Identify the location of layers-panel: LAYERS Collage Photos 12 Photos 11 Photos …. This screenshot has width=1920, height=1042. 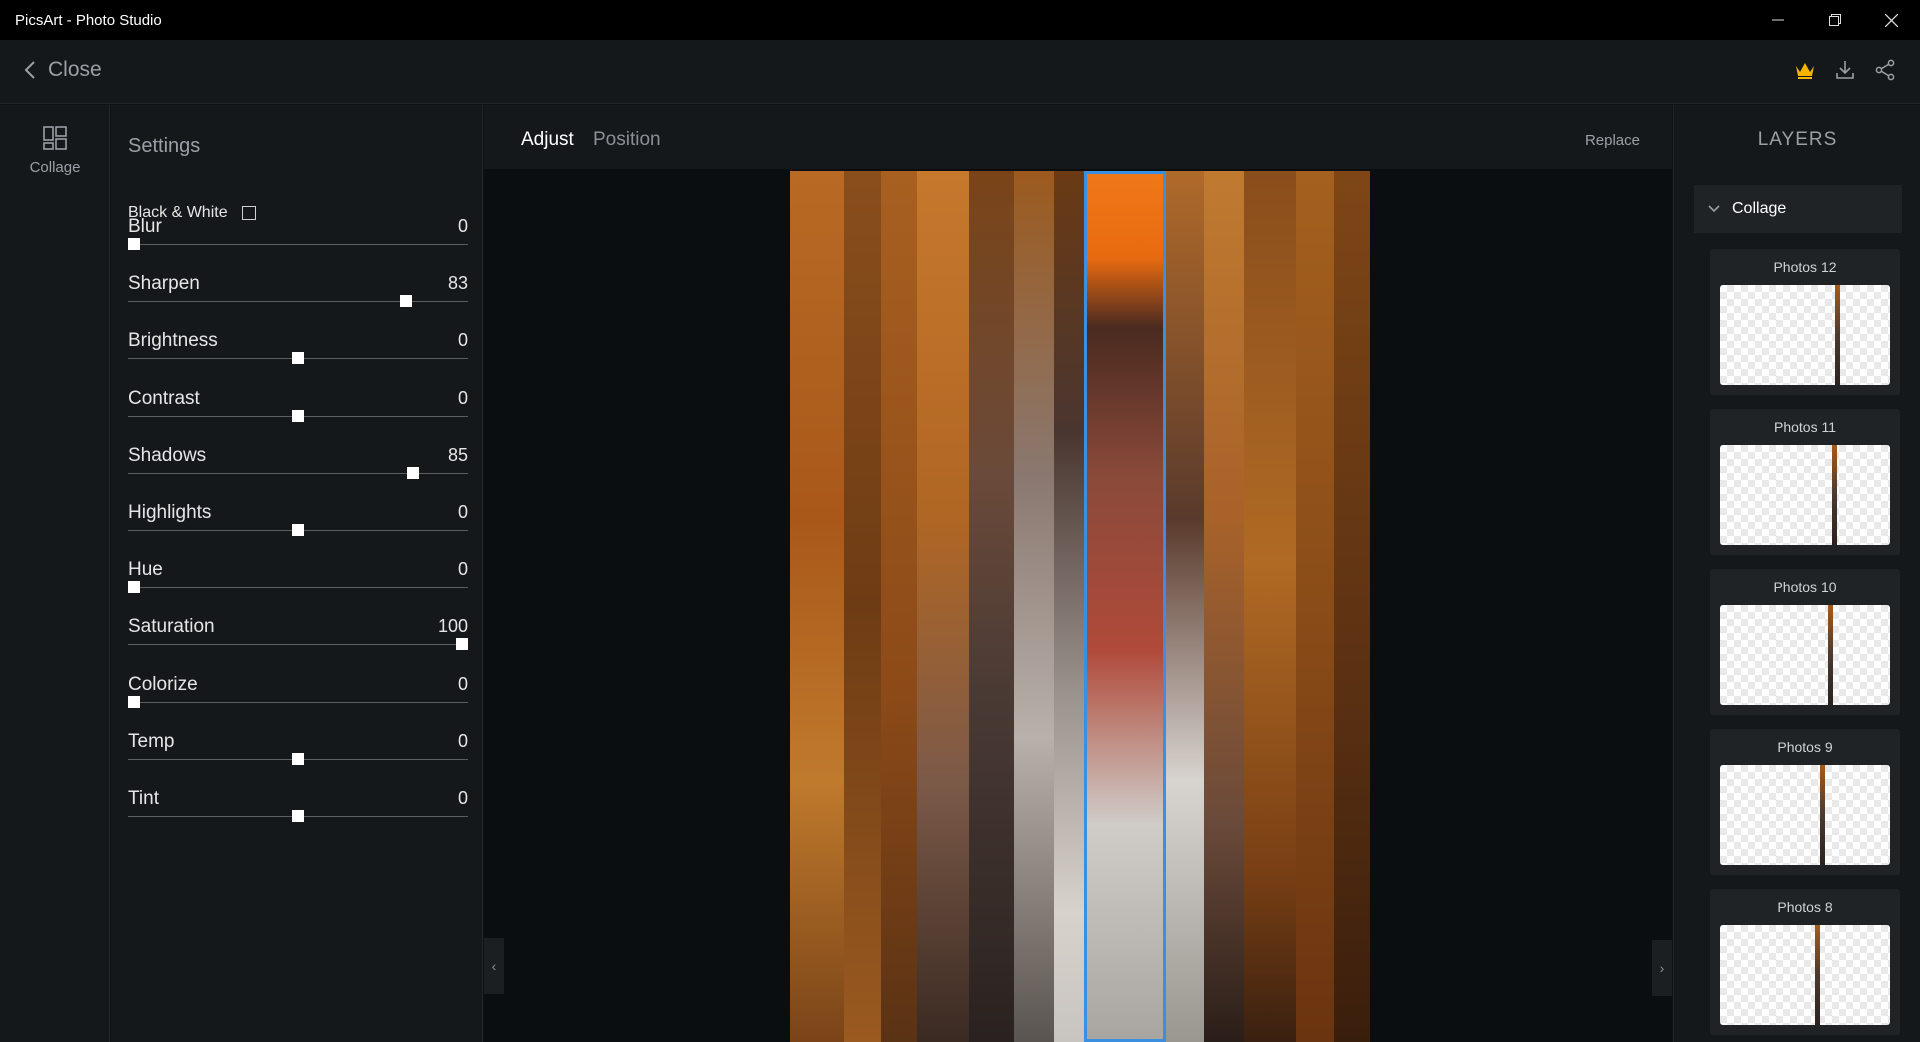
(1796, 573).